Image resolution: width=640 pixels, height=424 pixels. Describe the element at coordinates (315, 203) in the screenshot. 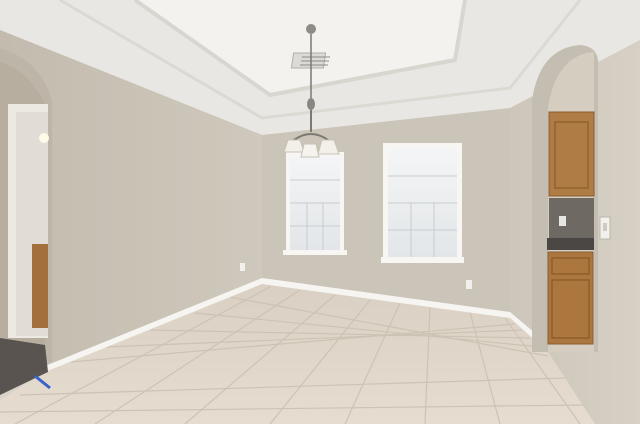

I see `window-left` at that location.